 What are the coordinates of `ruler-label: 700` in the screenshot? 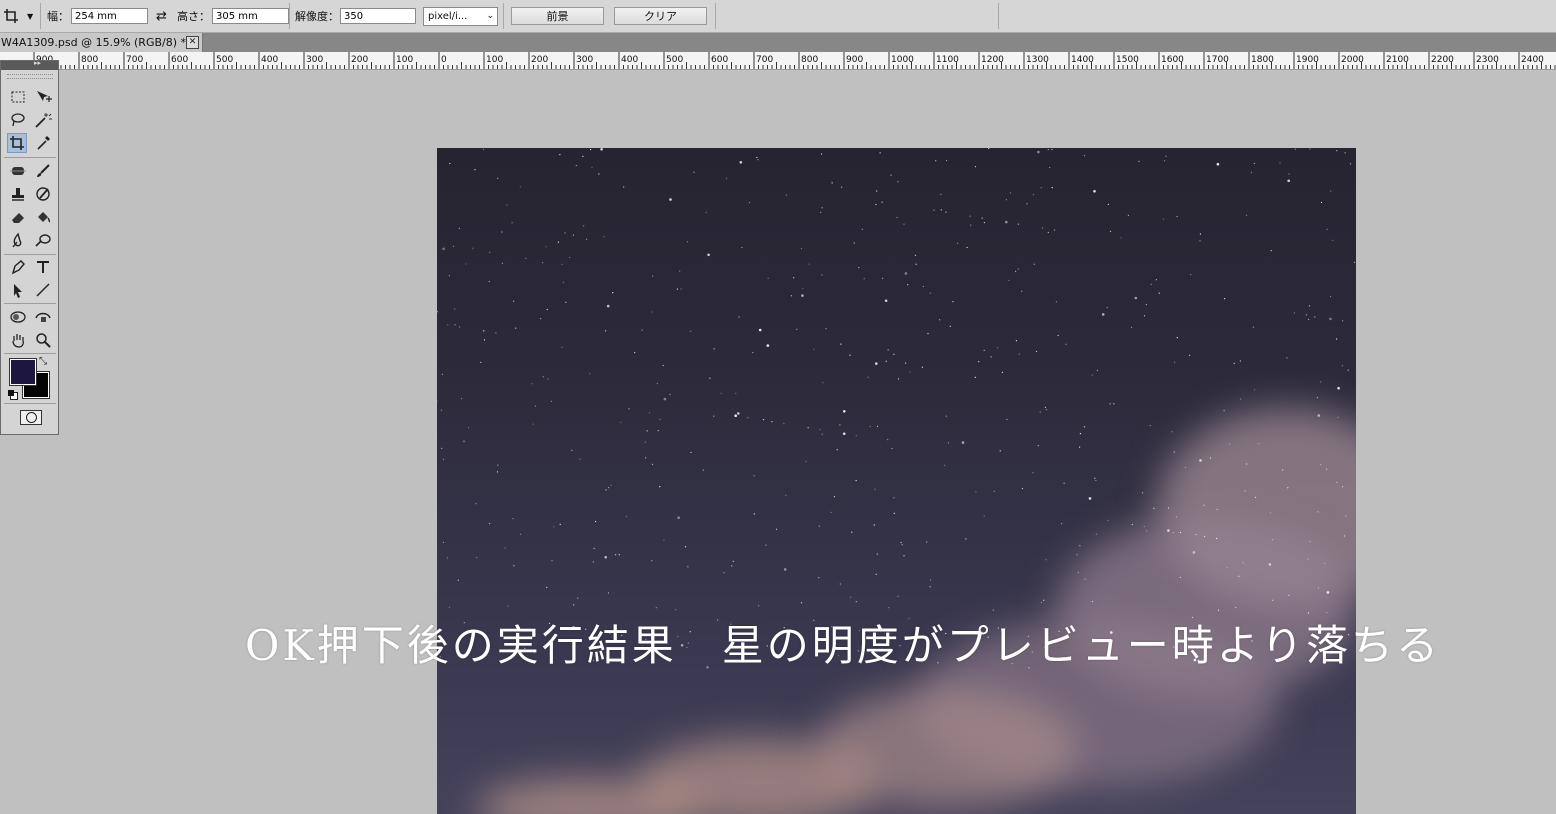 It's located at (764, 60).